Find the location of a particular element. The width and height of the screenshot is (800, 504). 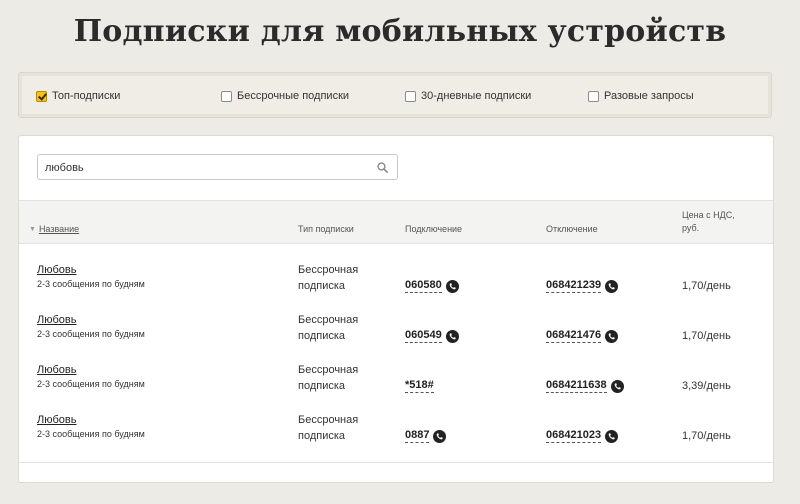

connect-cell: 060549 is located at coordinates (432, 336).